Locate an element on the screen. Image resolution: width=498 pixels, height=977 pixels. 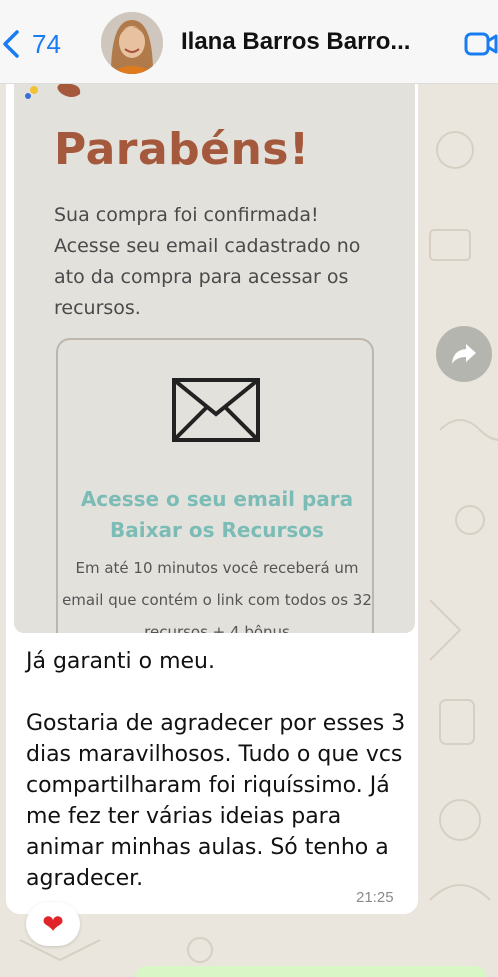
back-button: 74 is located at coordinates (30, 44).